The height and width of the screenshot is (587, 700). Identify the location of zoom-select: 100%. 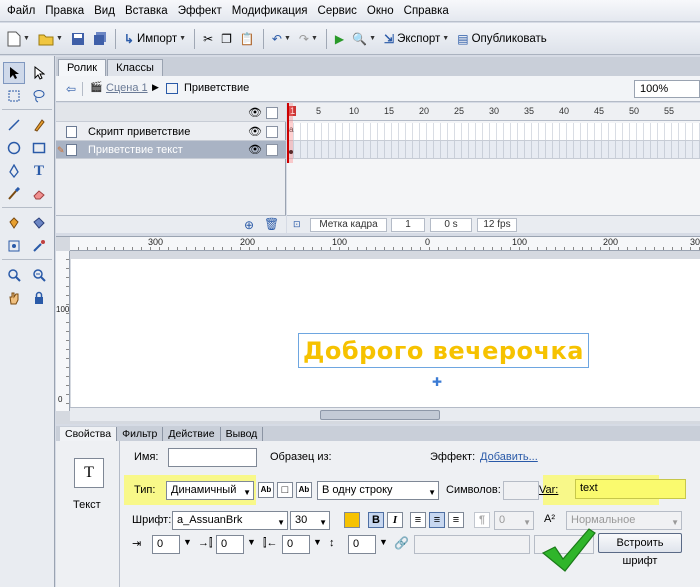
(667, 89).